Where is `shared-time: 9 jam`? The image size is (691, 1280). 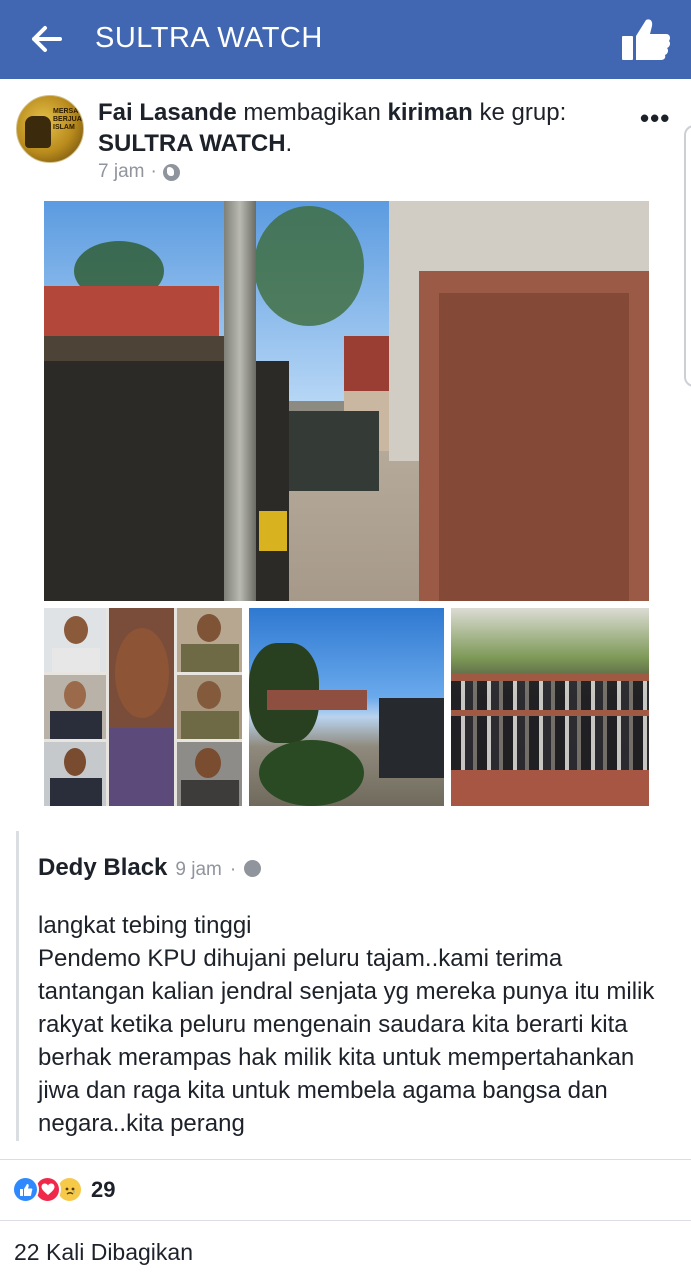 shared-time: 9 jam is located at coordinates (198, 870).